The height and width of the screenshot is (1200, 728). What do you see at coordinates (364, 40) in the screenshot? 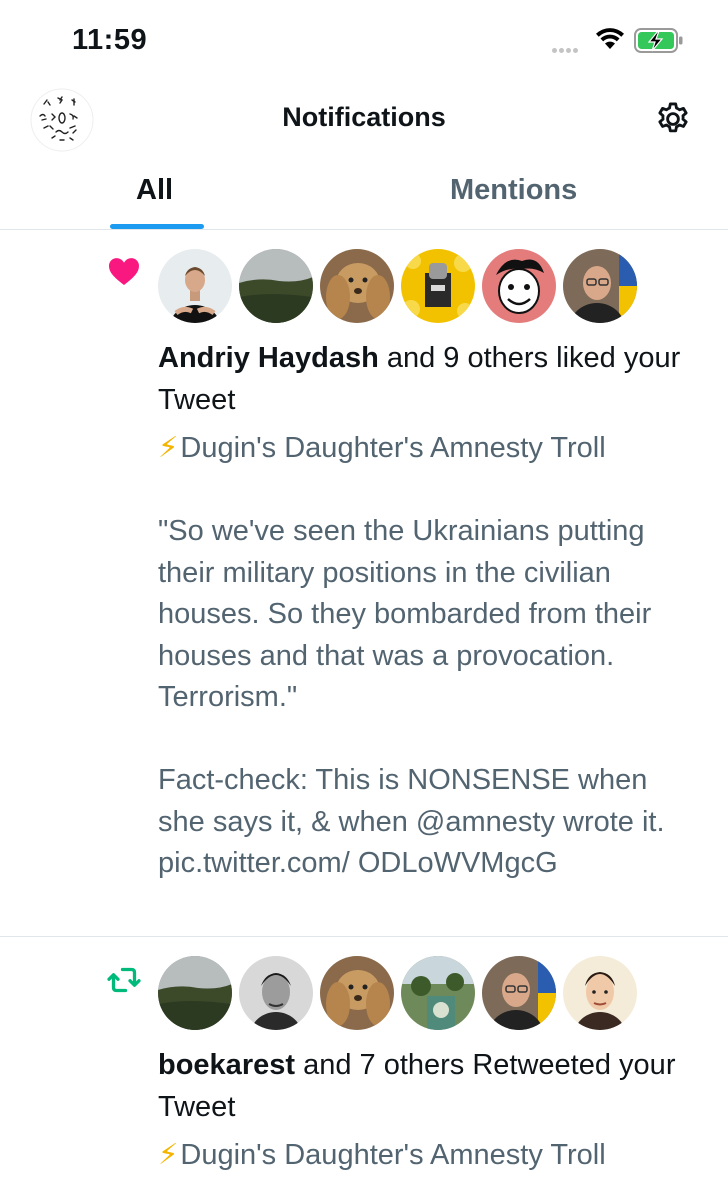
I see `status-bar: 11:59` at bounding box center [364, 40].